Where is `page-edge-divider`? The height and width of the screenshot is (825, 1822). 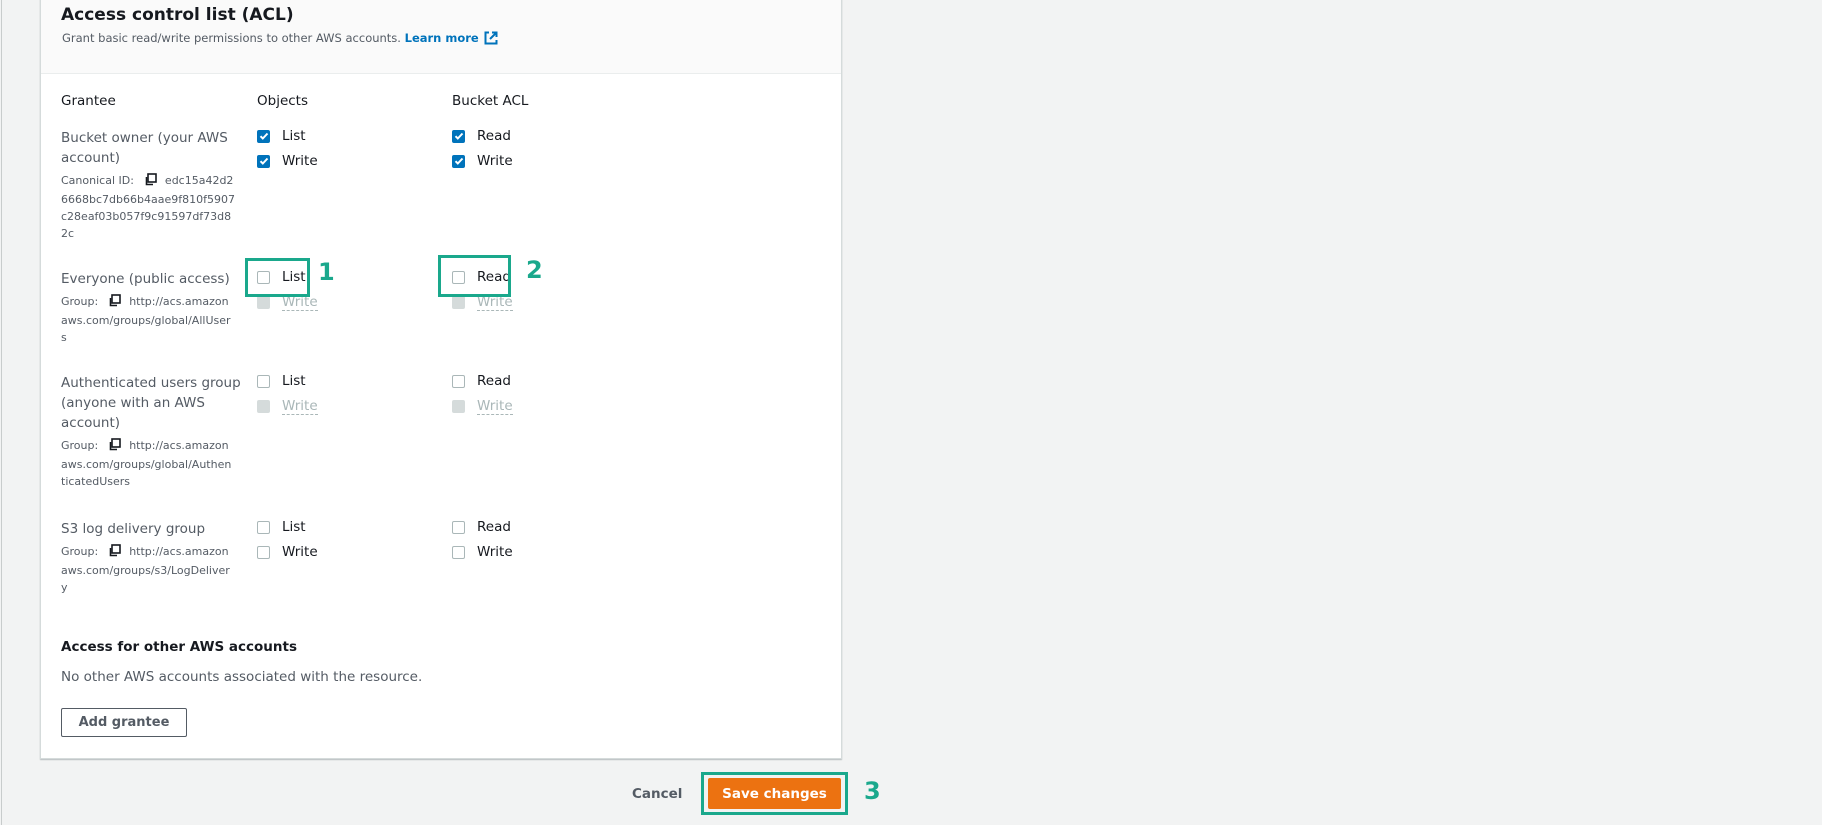
page-edge-divider is located at coordinates (1, 412).